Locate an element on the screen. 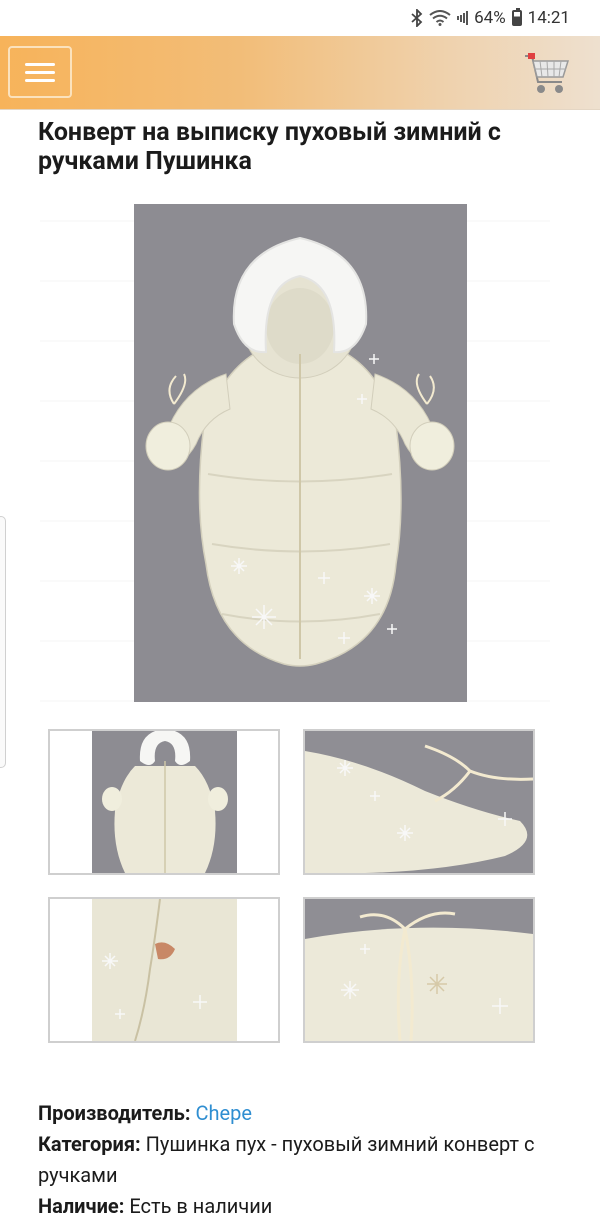 This screenshot has height=1232, width=600. manufacturer-label: Производитель: is located at coordinates (114, 1113).